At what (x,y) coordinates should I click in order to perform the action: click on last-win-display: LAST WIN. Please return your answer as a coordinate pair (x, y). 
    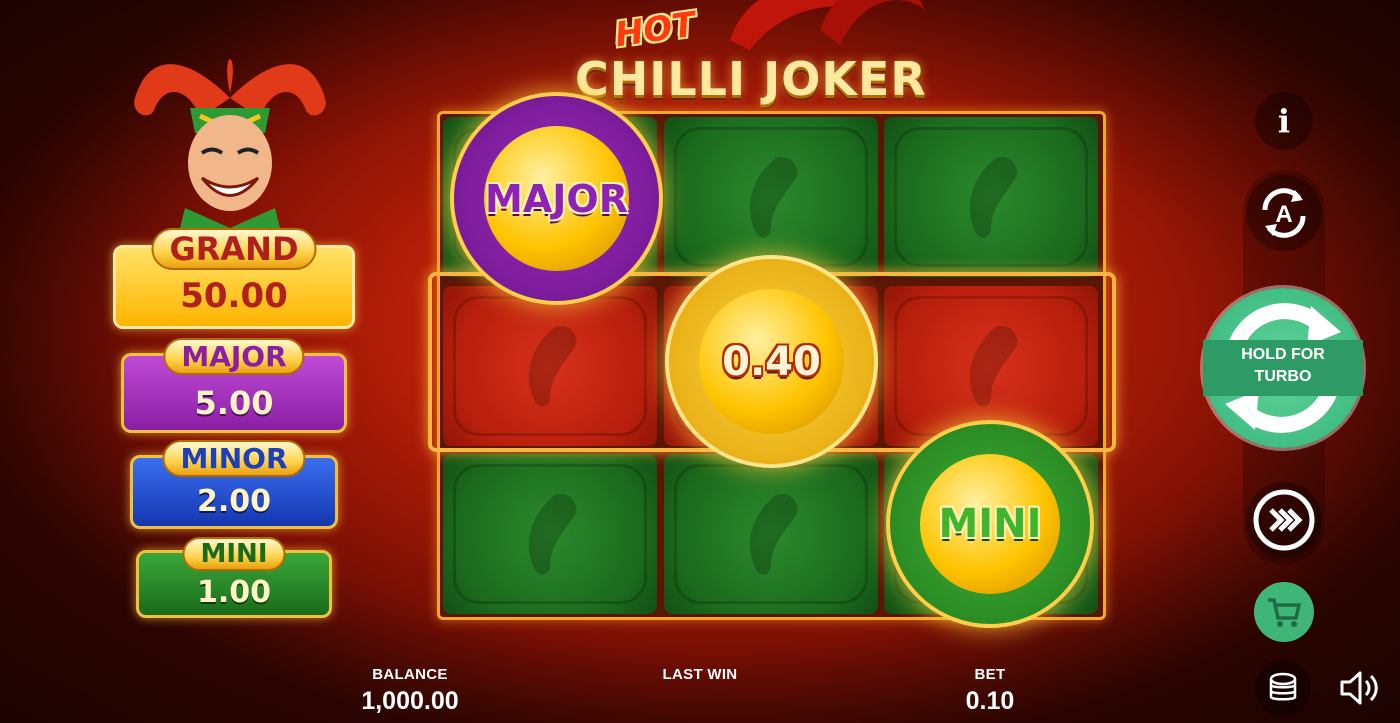
    Looking at the image, I should click on (700, 676).